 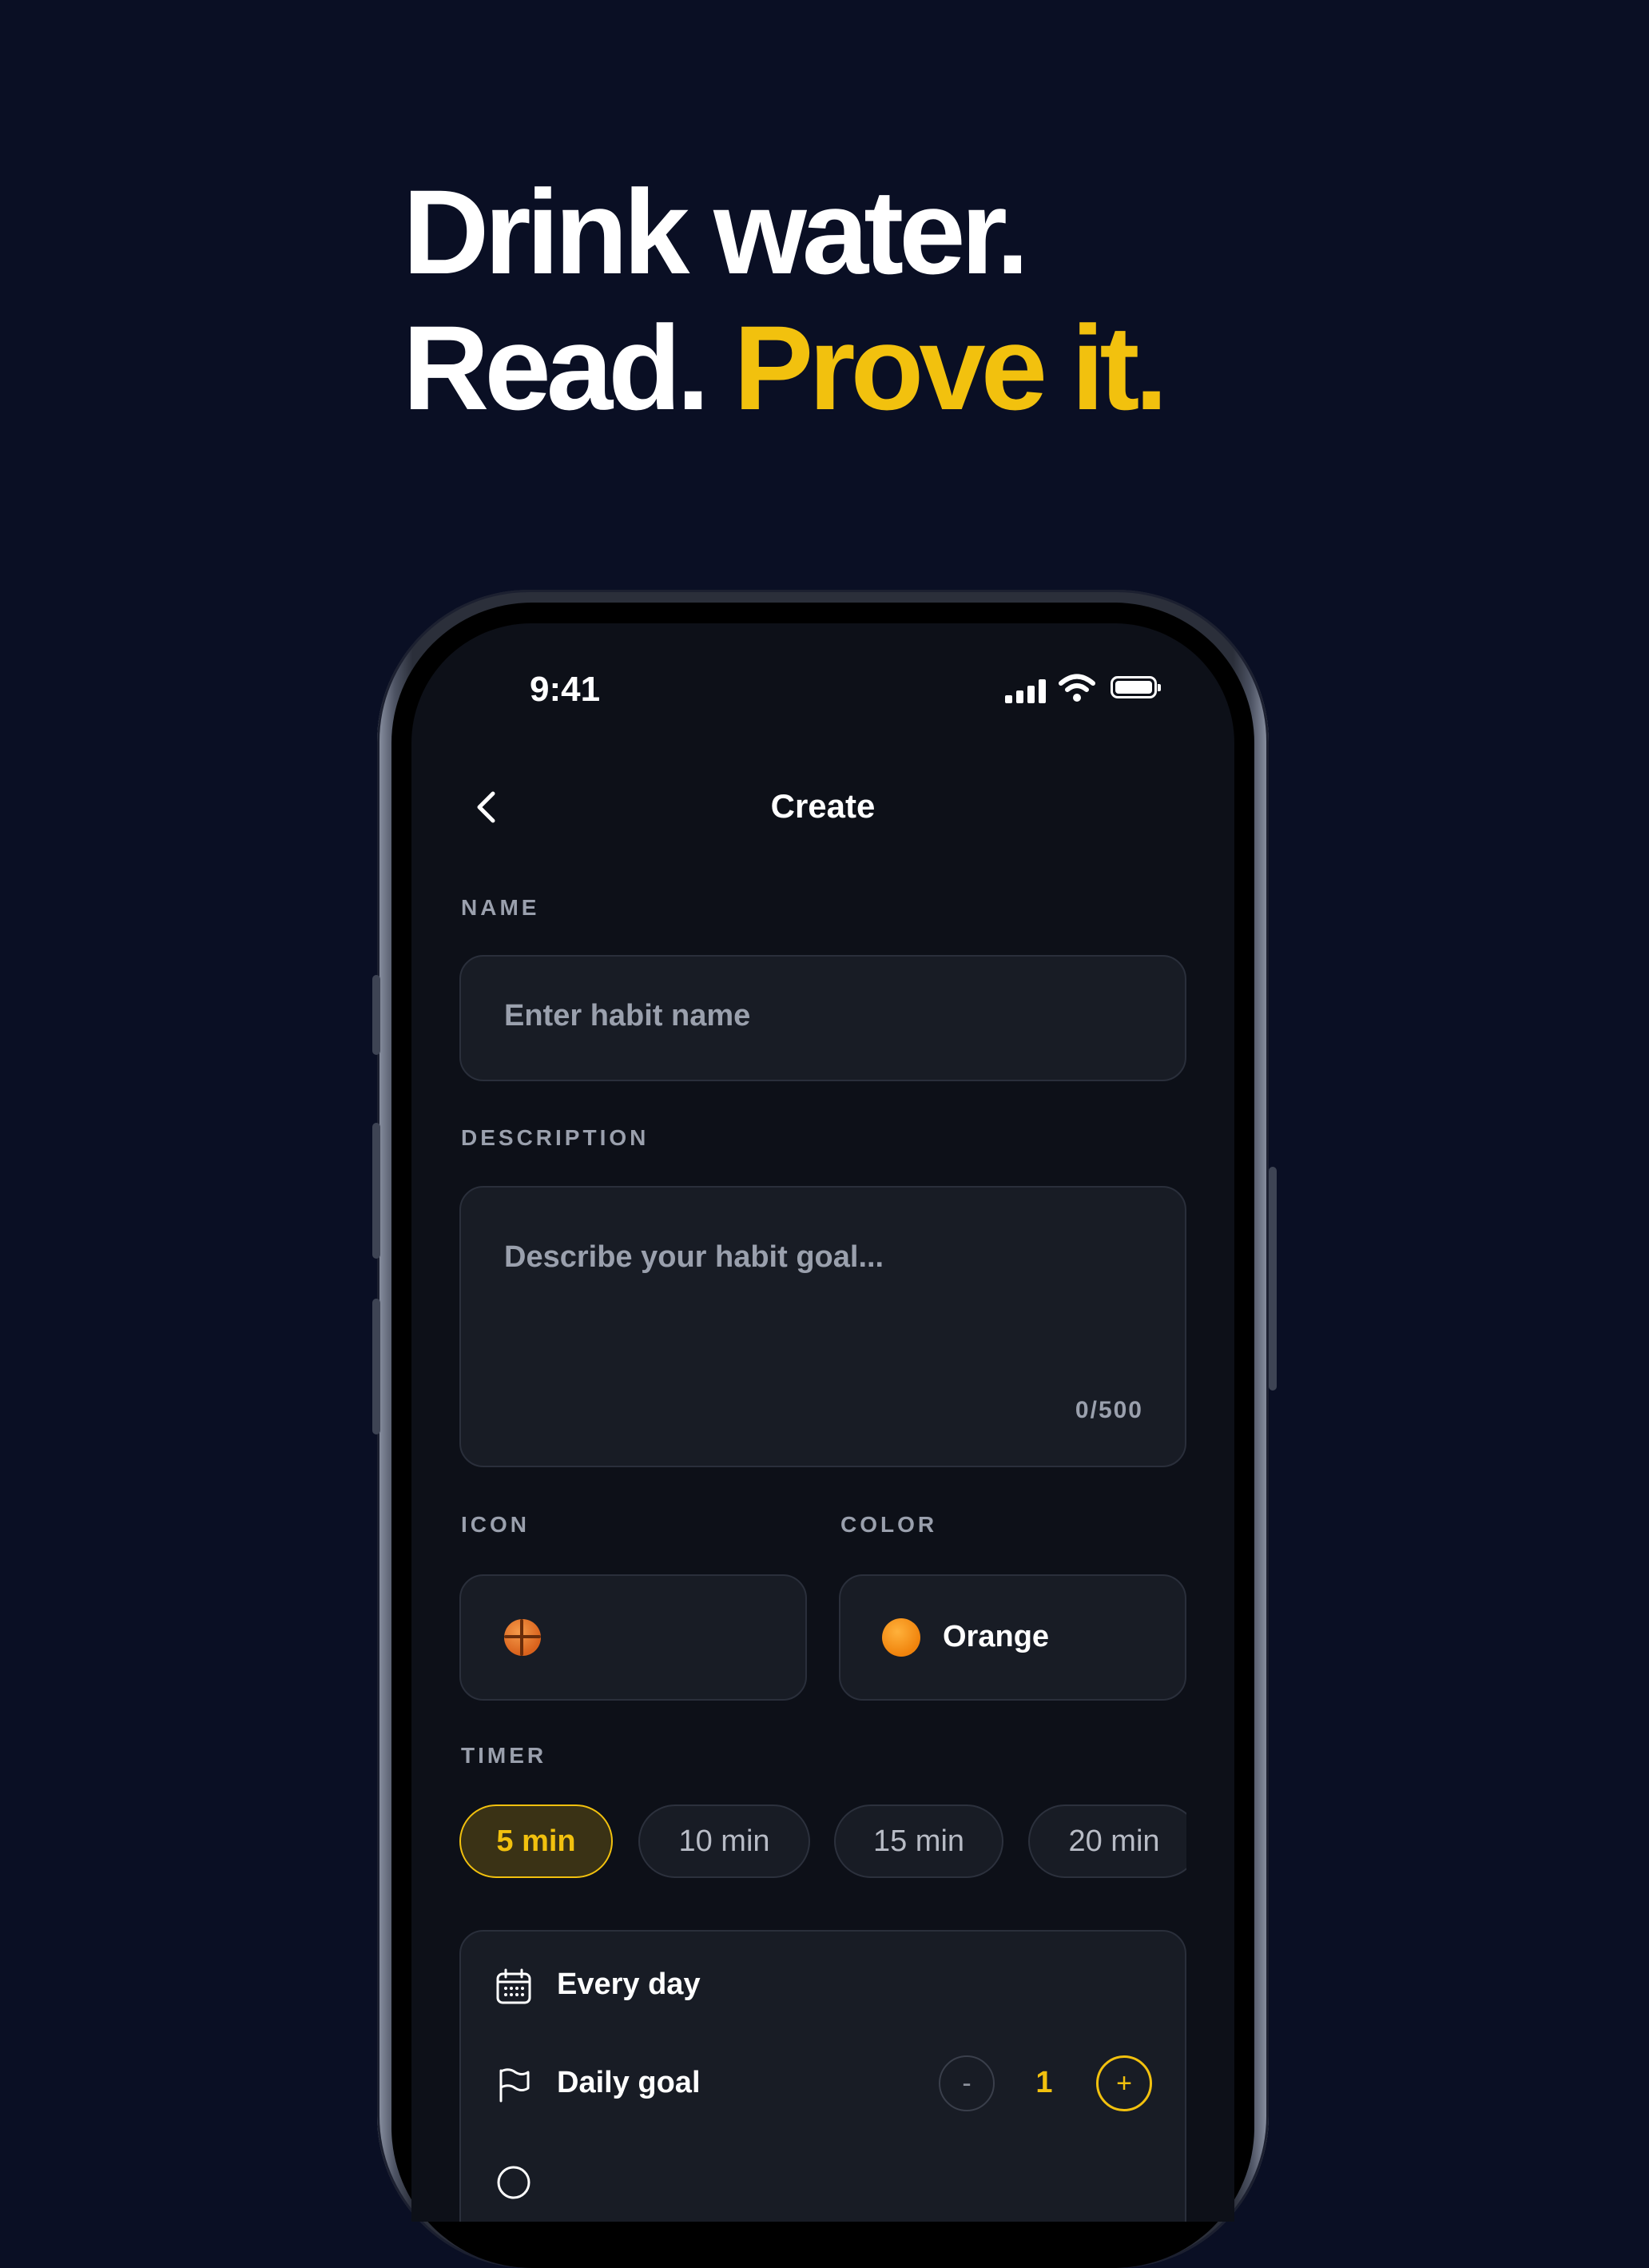 I want to click on goal-increment-button: +, so click(x=1124, y=2083).